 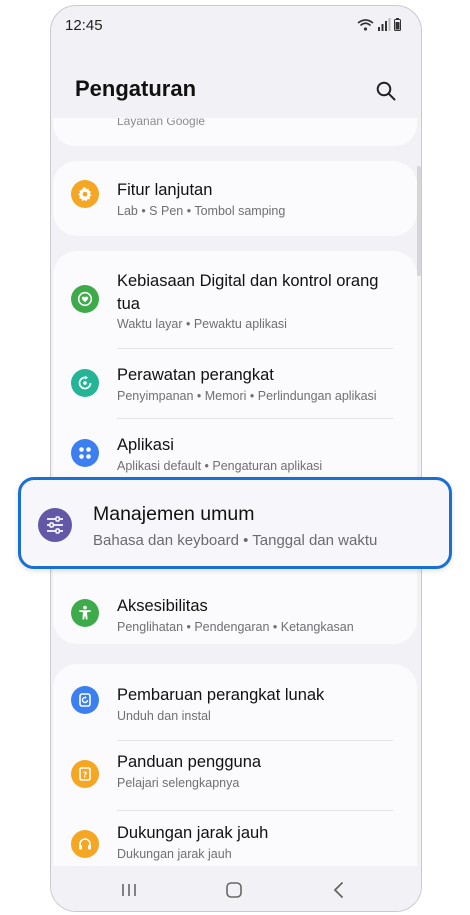 What do you see at coordinates (161, 123) in the screenshot?
I see `partial-item-subtitle: Layanan Google` at bounding box center [161, 123].